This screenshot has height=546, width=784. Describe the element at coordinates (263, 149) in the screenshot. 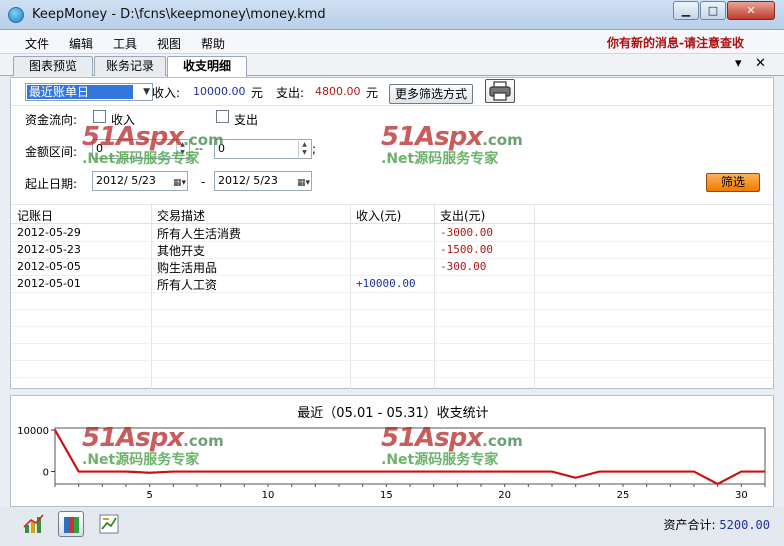

I see `amount-to-input: 0 ▲ ▼` at that location.